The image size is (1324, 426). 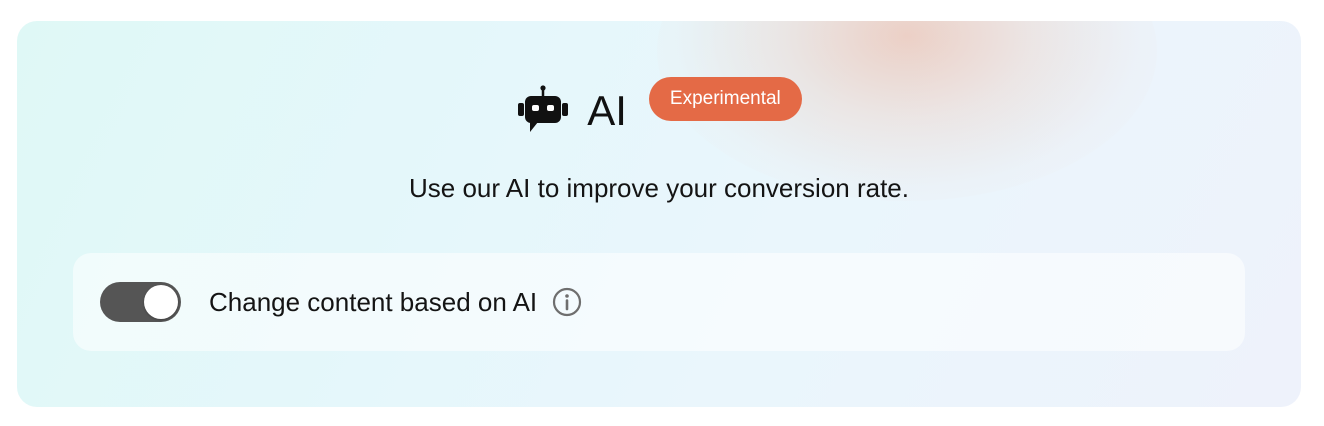 What do you see at coordinates (725, 99) in the screenshot?
I see `experimental-badge: Experimental` at bounding box center [725, 99].